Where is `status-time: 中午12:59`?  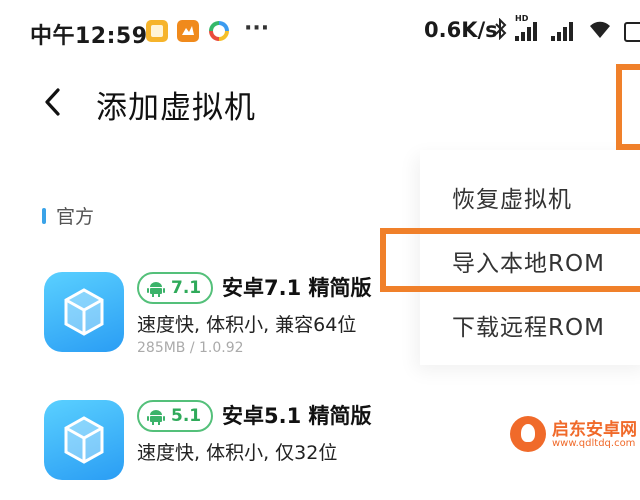 status-time: 中午12:59 is located at coordinates (89, 36).